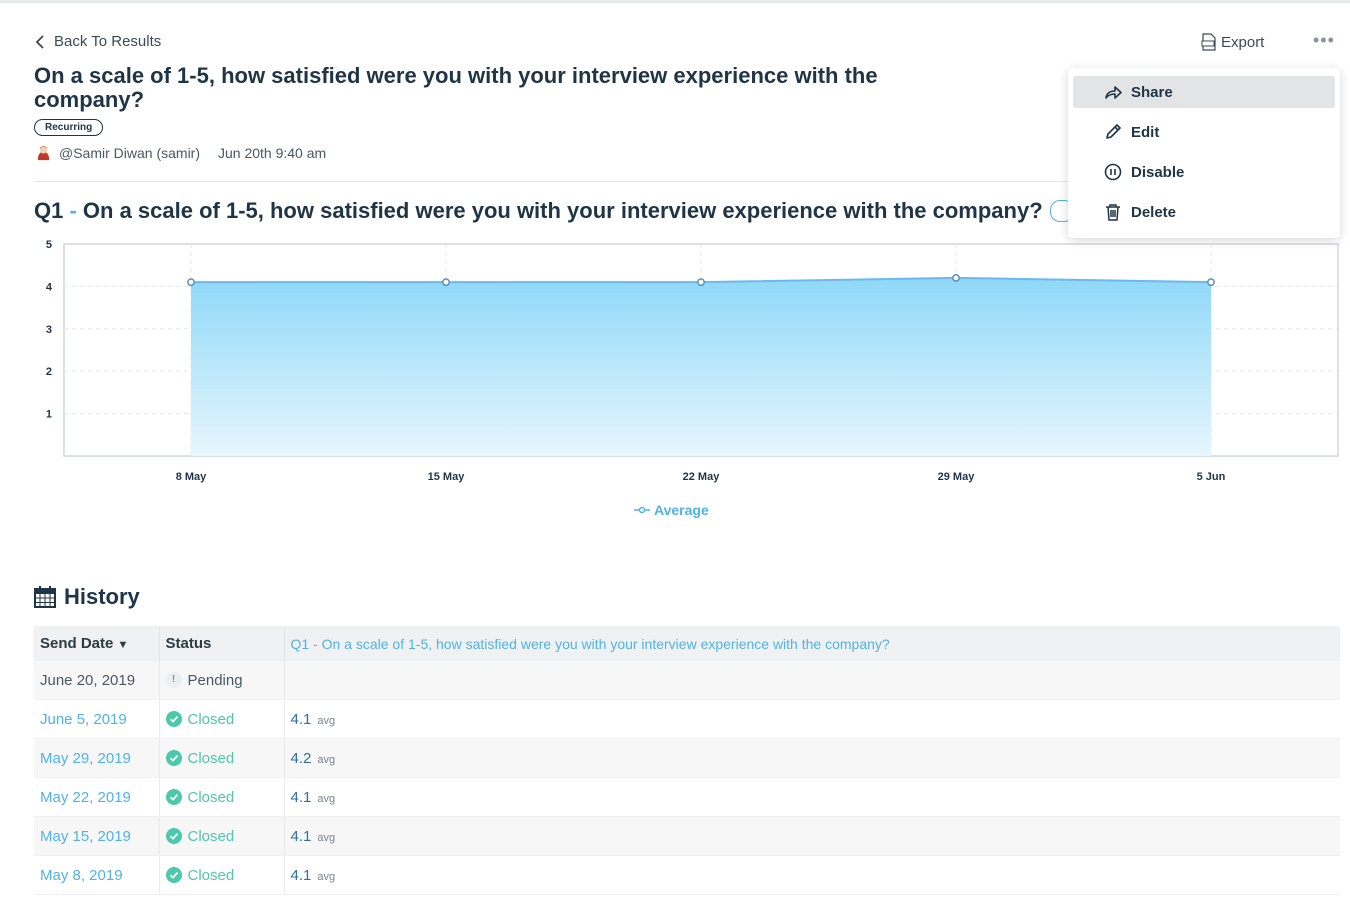 This screenshot has width=1350, height=898. Describe the element at coordinates (85, 836) in the screenshot. I see `send-date: May 15, 2019` at that location.